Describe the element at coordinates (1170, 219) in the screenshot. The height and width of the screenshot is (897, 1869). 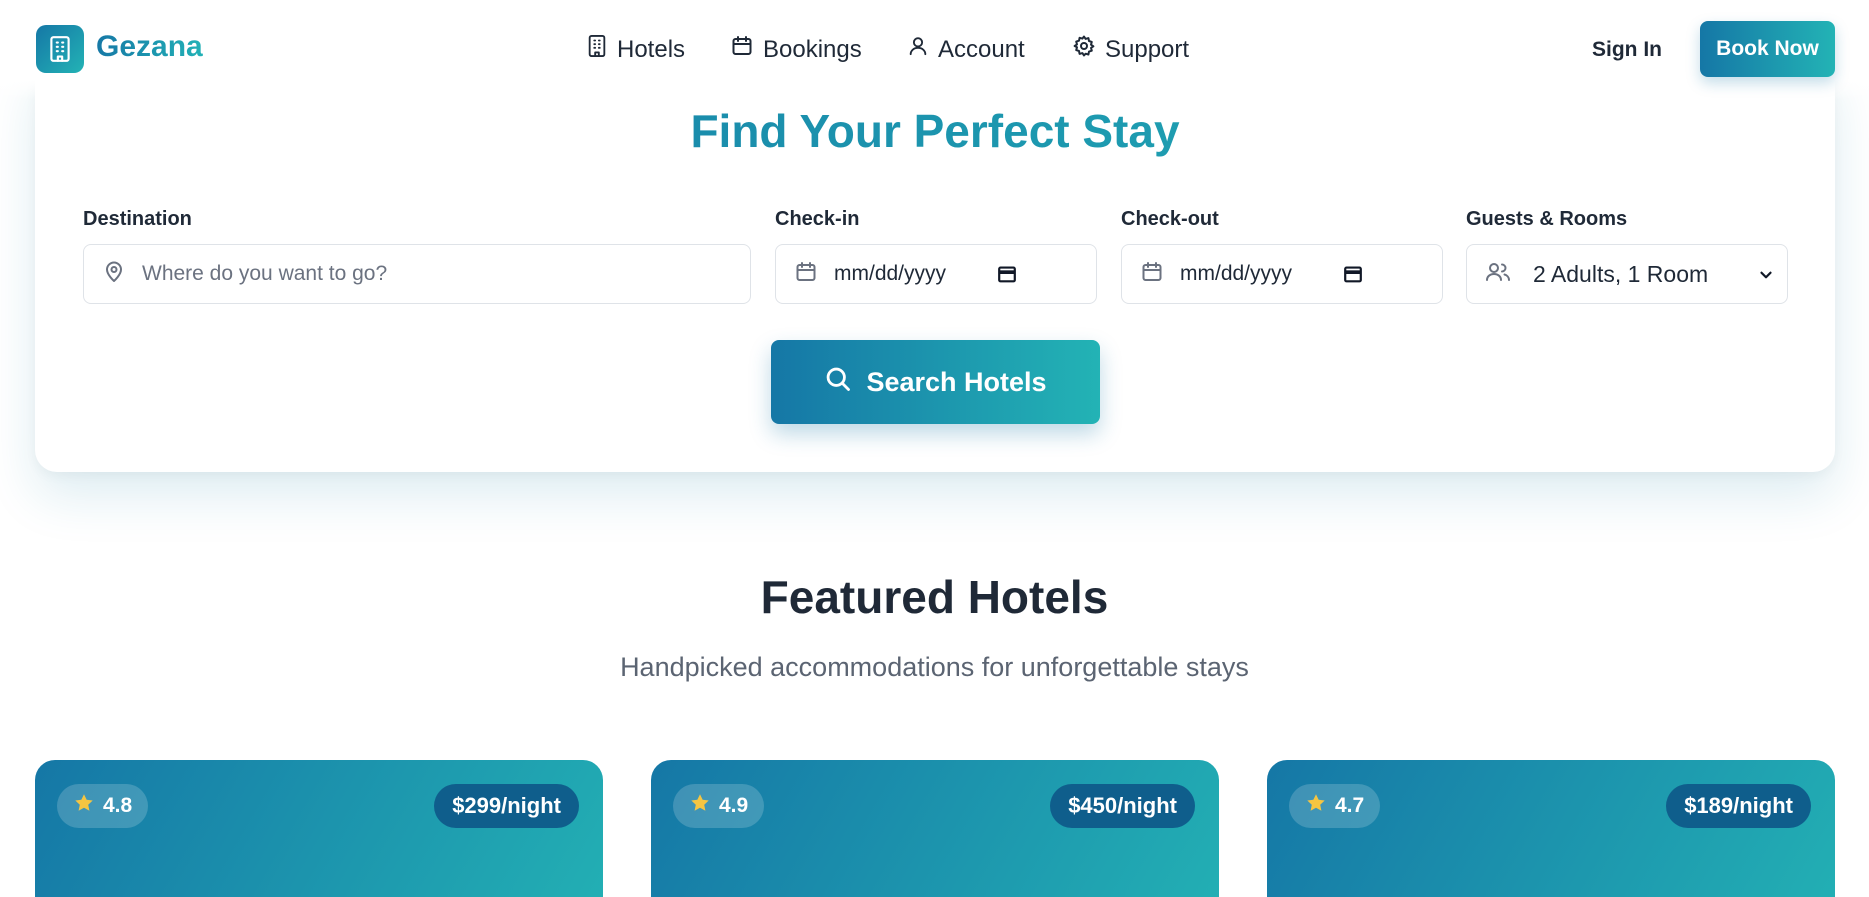
I see `checkout-label: Check-out` at that location.